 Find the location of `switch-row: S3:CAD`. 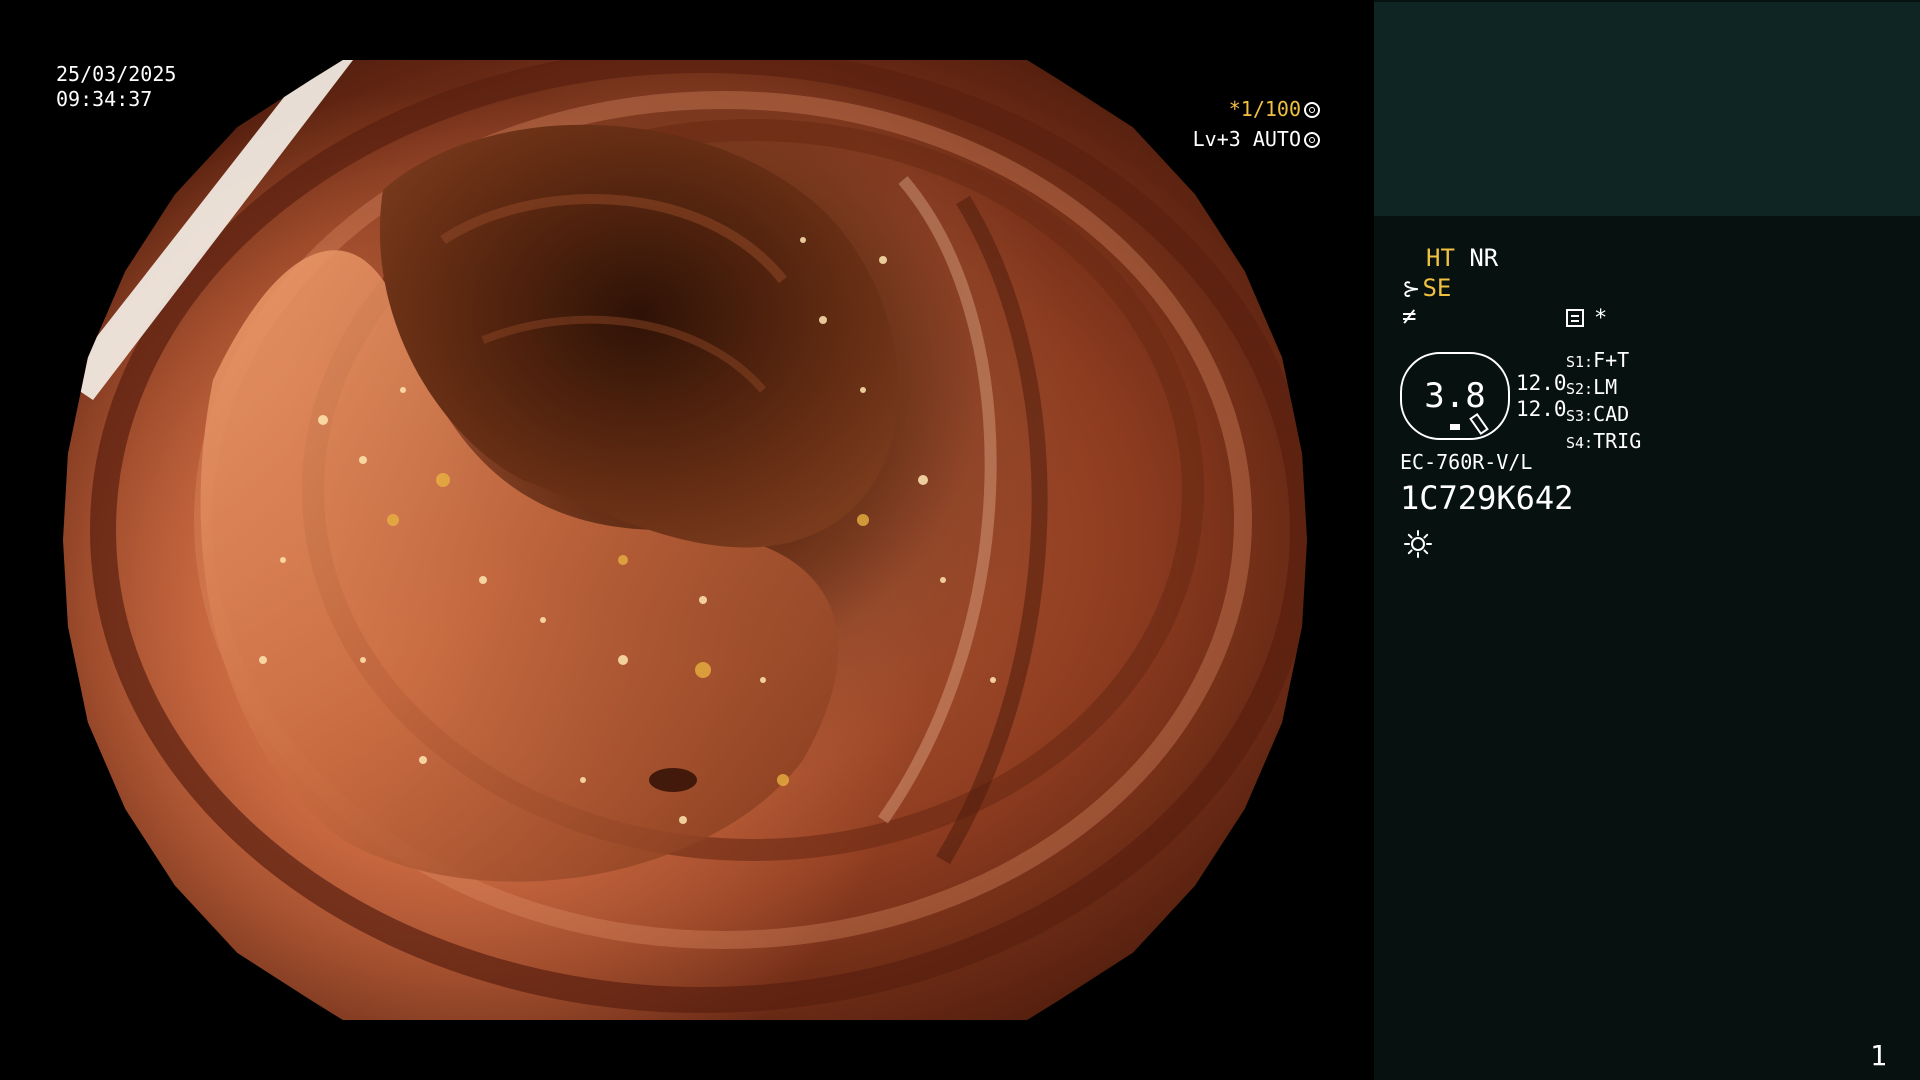

switch-row: S3:CAD is located at coordinates (1603, 415).